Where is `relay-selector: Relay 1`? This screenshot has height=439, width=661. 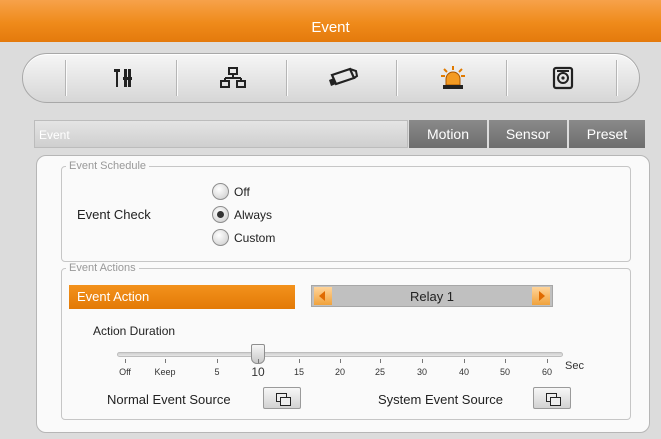 relay-selector: Relay 1 is located at coordinates (432, 296).